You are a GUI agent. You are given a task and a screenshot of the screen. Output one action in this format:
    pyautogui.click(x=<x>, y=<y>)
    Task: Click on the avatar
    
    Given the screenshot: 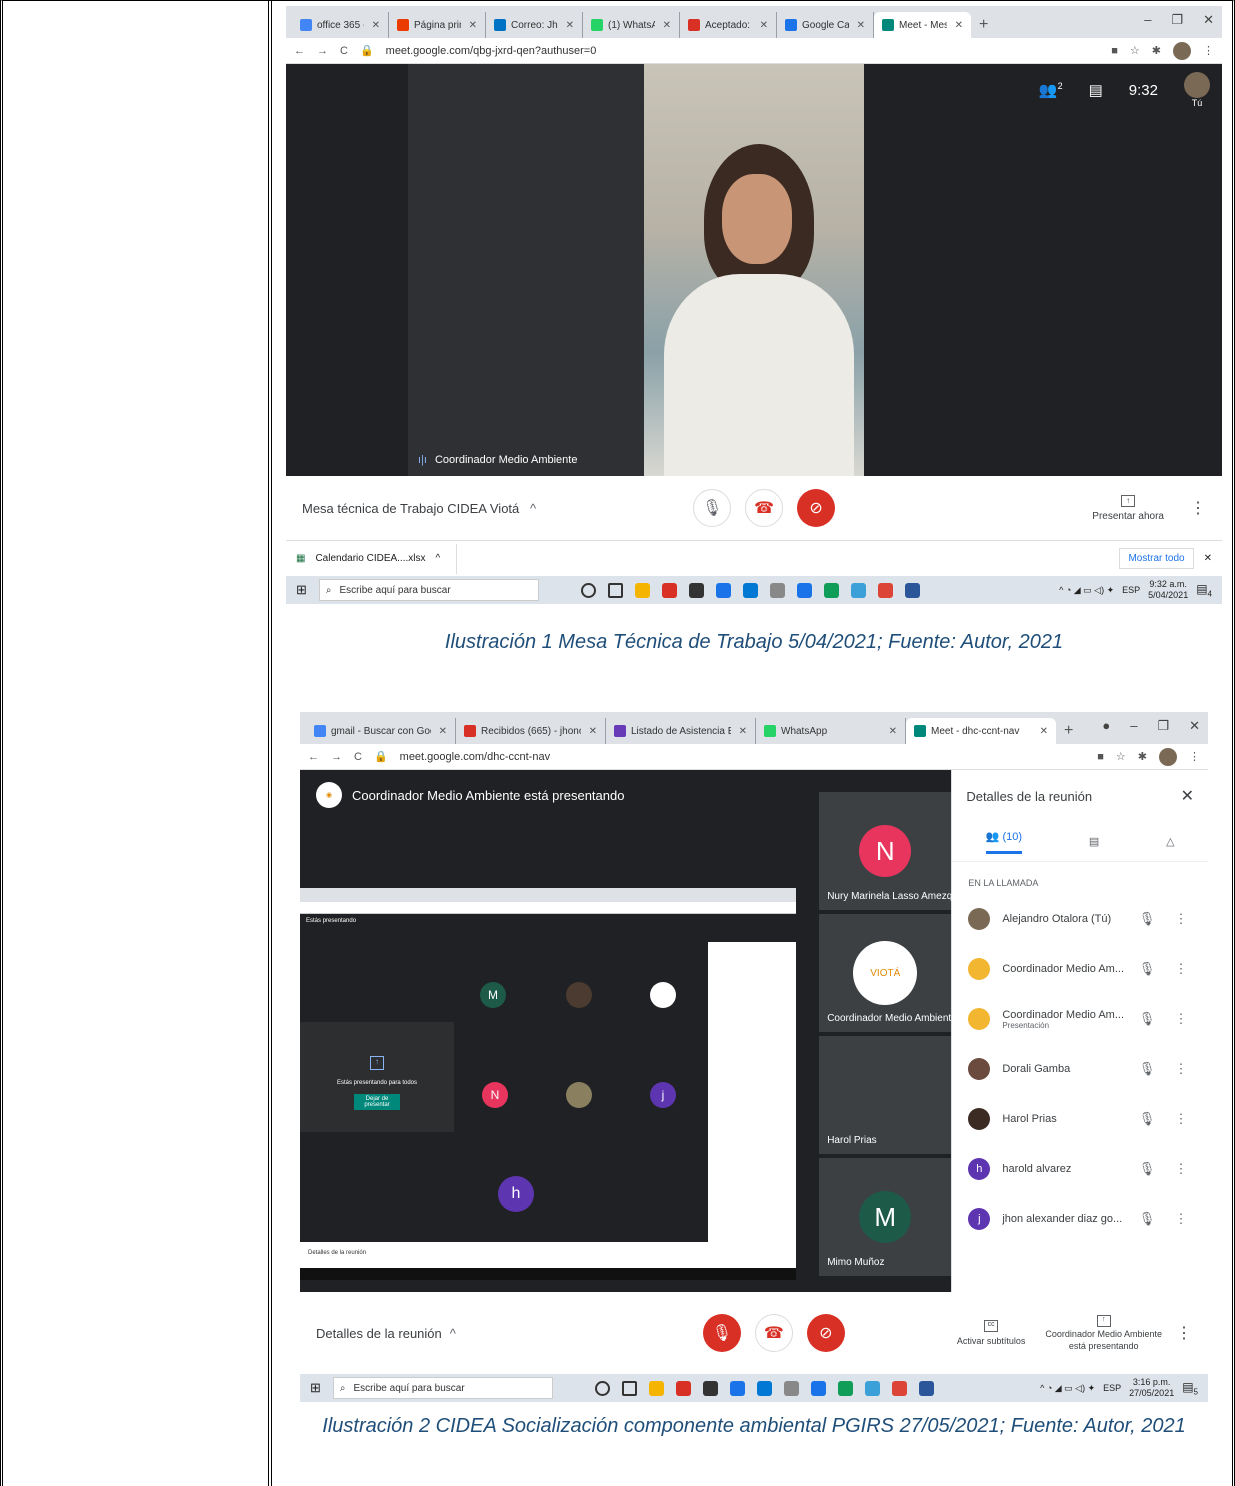 What is the action you would take?
    pyautogui.click(x=1168, y=756)
    